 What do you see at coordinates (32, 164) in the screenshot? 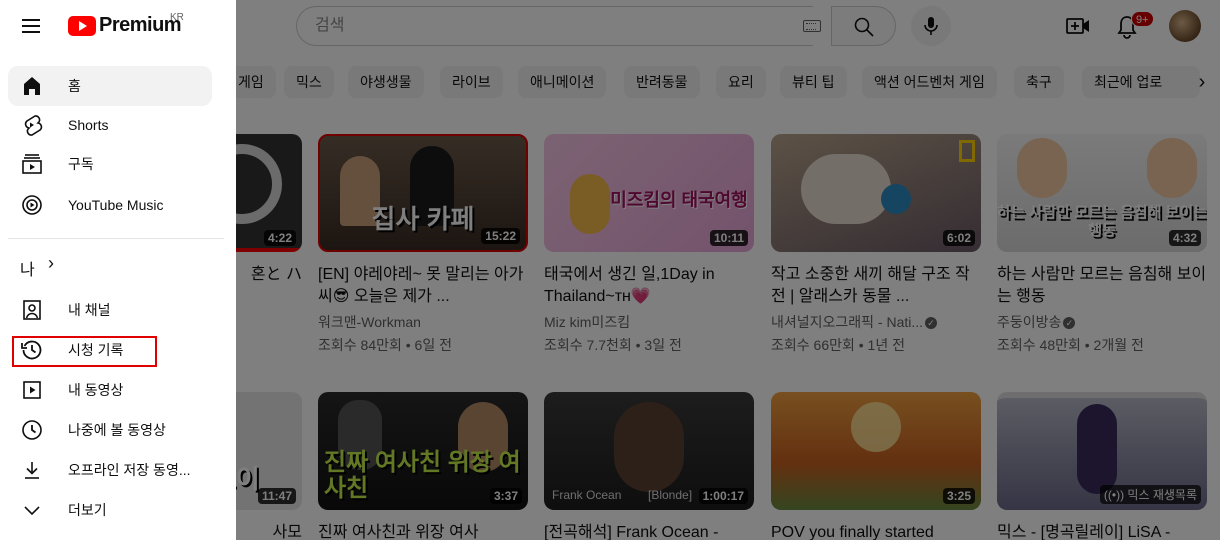
I see `subscriptions-icon` at bounding box center [32, 164].